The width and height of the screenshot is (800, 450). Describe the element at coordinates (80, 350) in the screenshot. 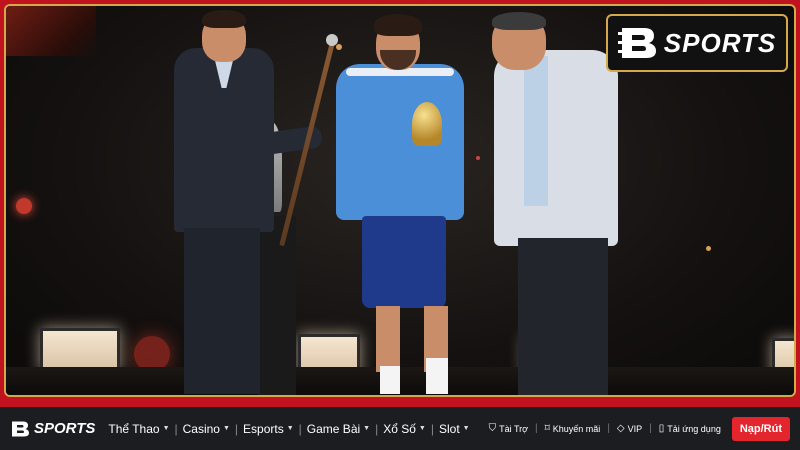

I see `stage-floor-light` at that location.